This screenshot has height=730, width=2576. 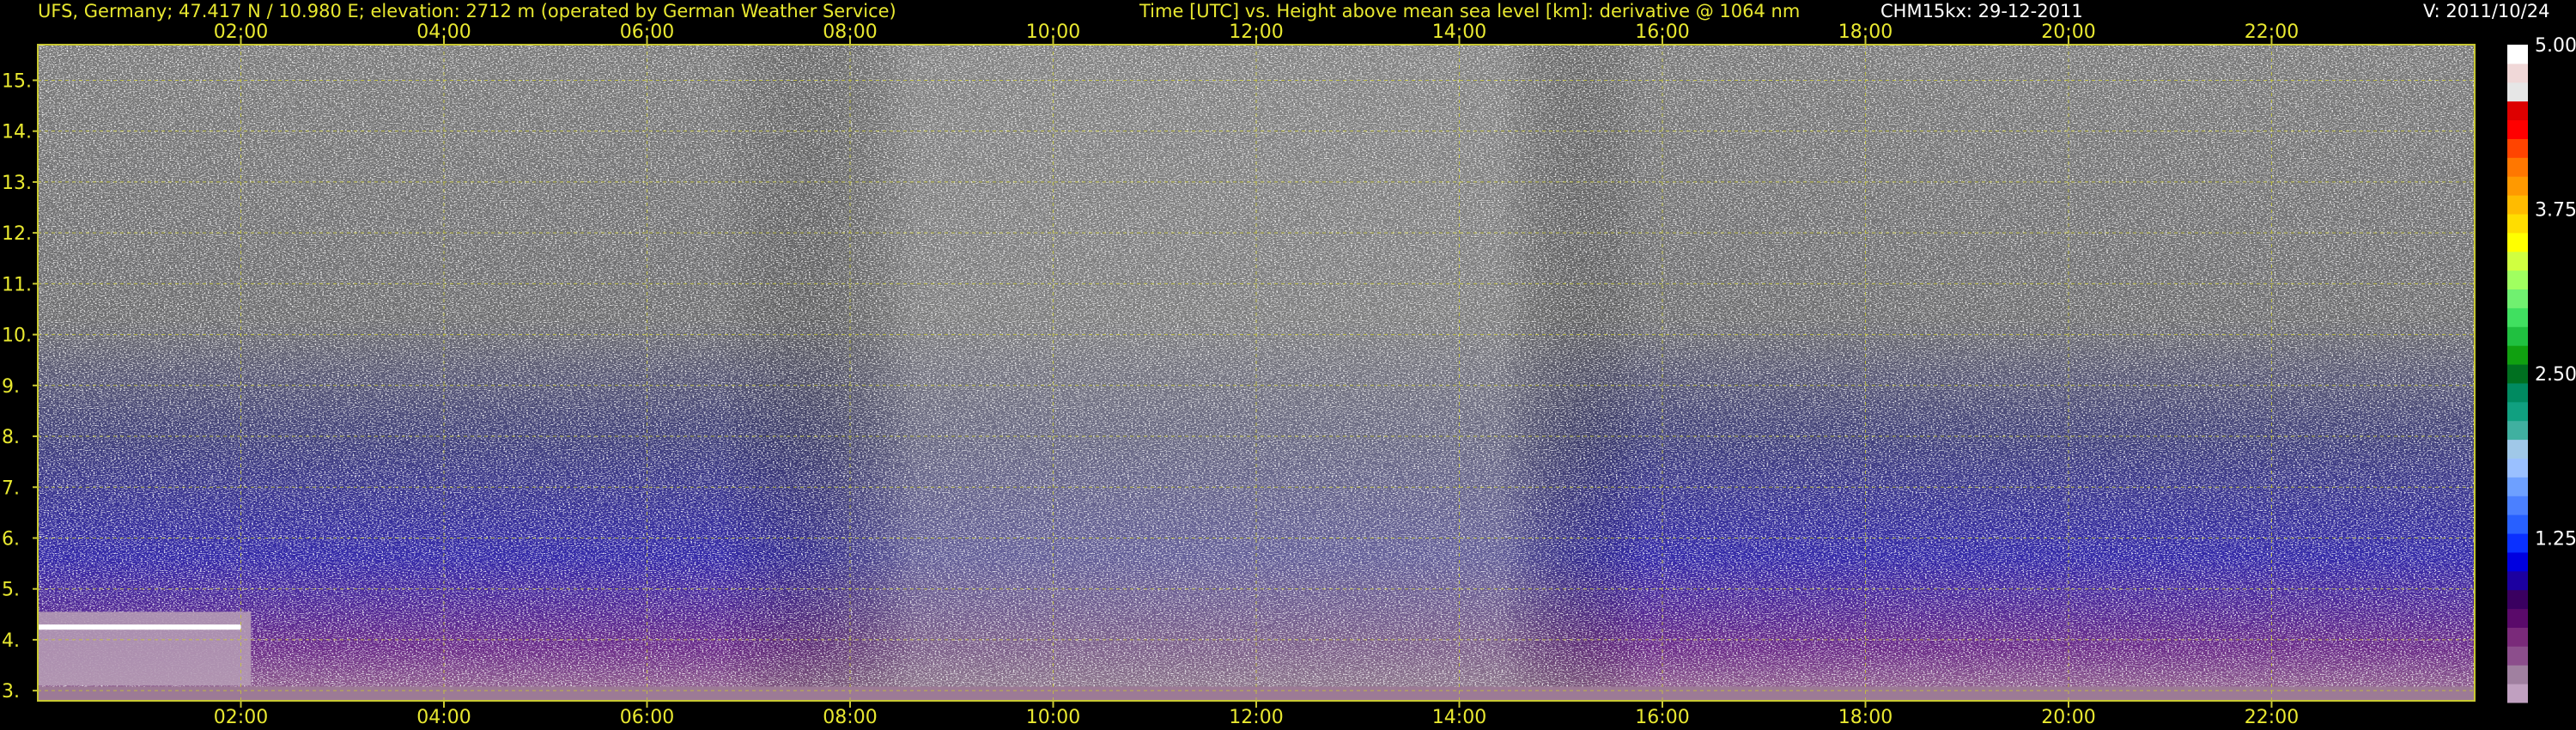 I want to click on colorbar: 5.00 3.75 2.50 1.25, so click(x=2541, y=369).